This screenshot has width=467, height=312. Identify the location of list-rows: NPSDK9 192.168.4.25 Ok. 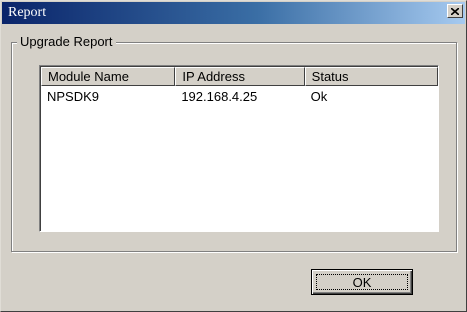
(239, 97).